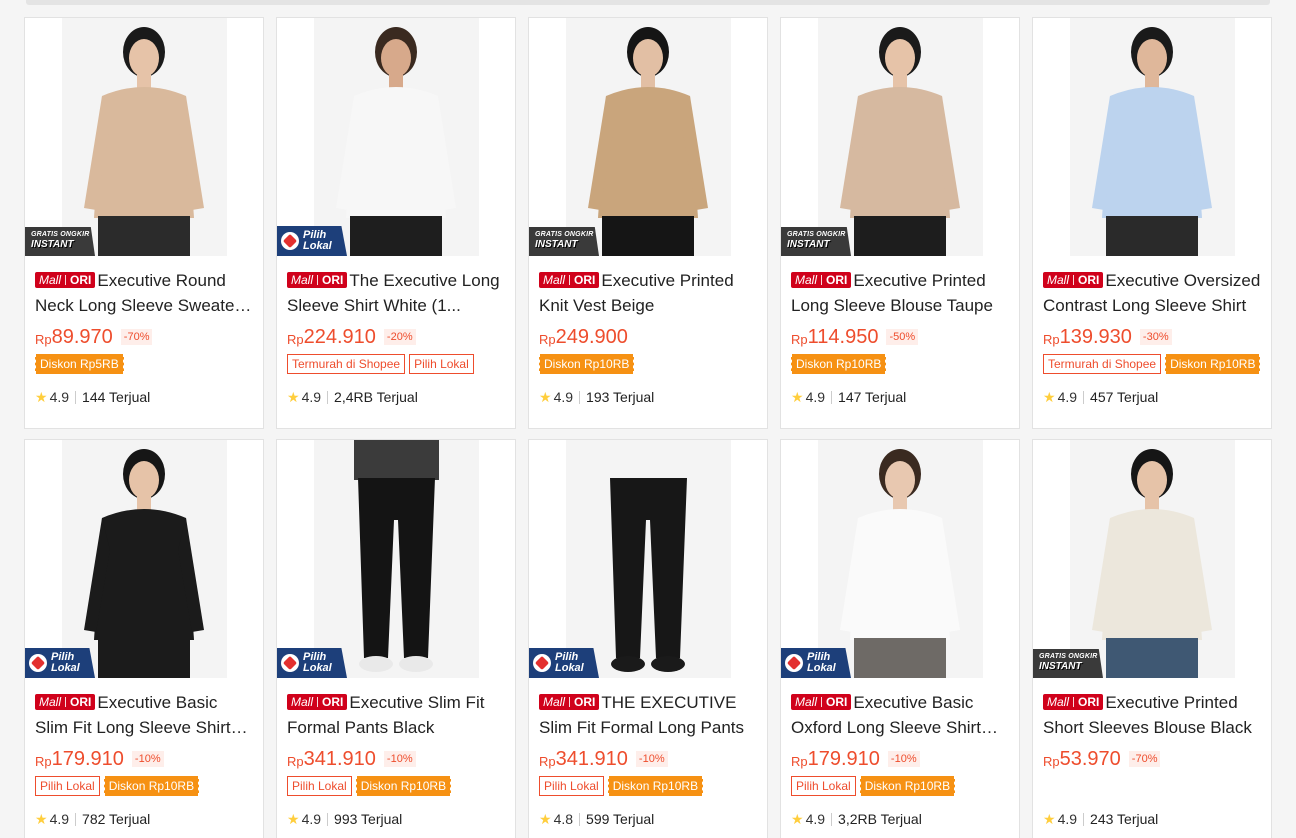 The image size is (1296, 838). Describe the element at coordinates (116, 397) in the screenshot. I see `sold-count: 144 Terjual` at that location.